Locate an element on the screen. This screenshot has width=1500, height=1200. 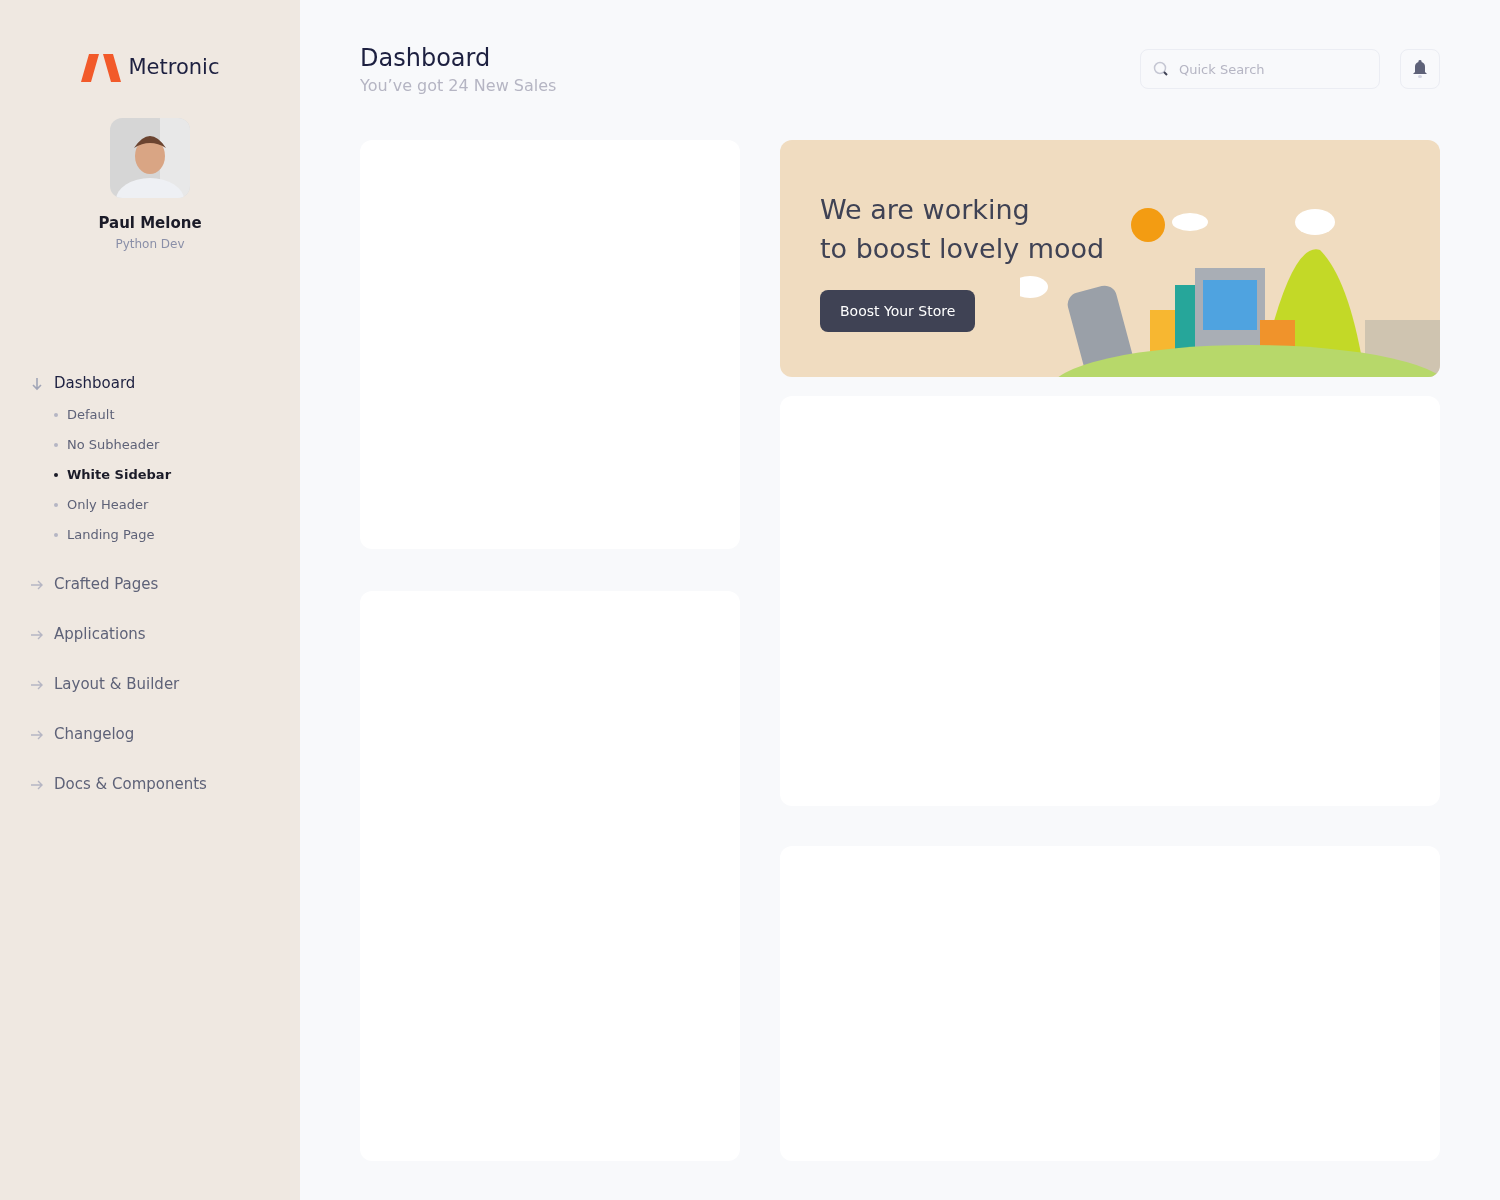
bell-icon is located at coordinates (1420, 69).